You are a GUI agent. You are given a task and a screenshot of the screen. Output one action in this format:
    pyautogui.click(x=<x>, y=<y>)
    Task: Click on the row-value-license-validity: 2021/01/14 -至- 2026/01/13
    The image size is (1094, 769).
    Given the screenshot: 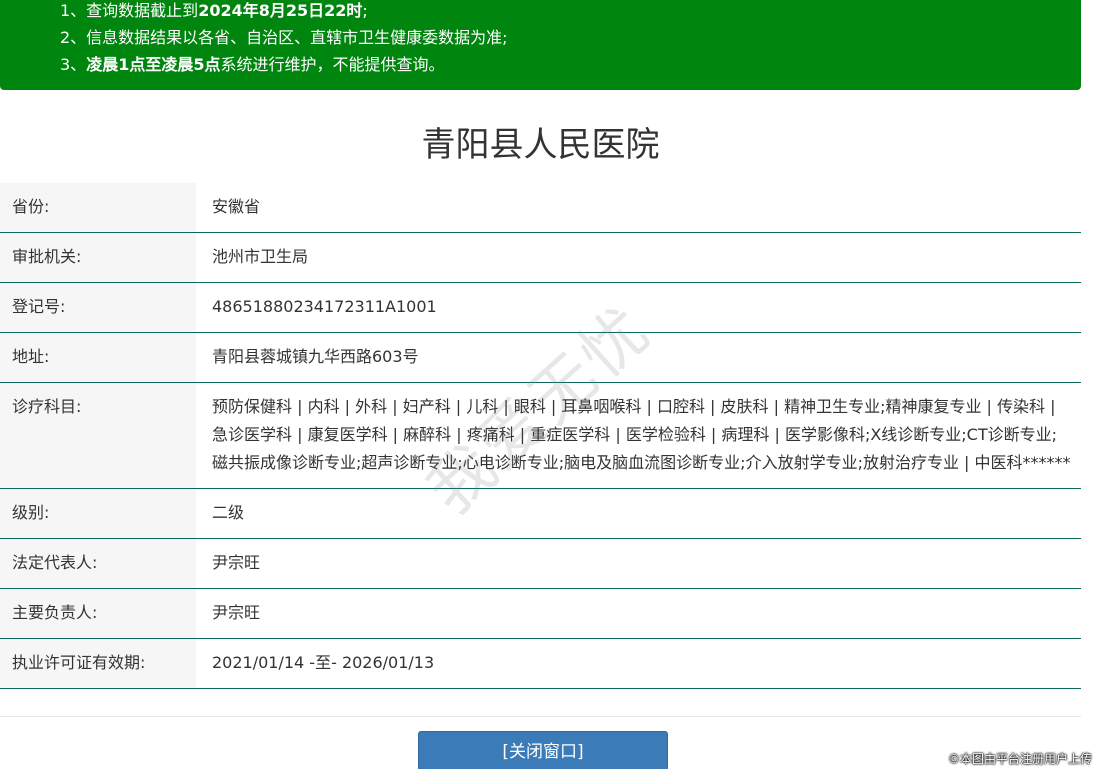 What is the action you would take?
    pyautogui.click(x=638, y=663)
    